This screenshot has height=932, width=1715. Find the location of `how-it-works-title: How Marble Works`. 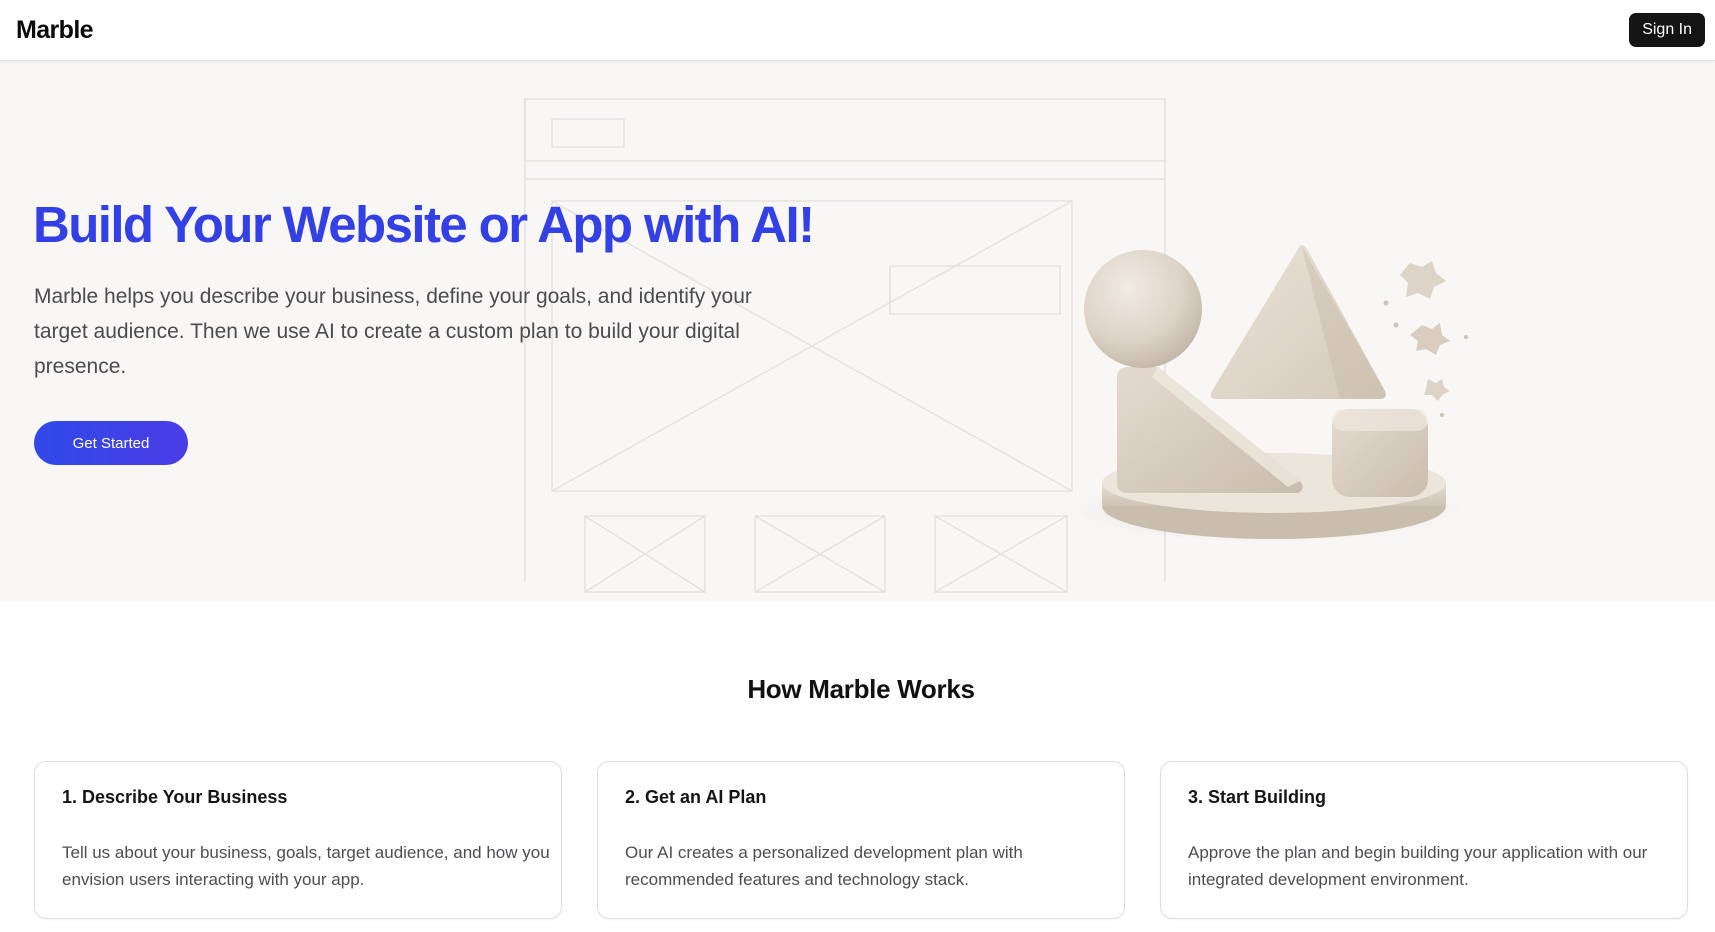

how-it-works-title: How Marble Works is located at coordinates (861, 689).